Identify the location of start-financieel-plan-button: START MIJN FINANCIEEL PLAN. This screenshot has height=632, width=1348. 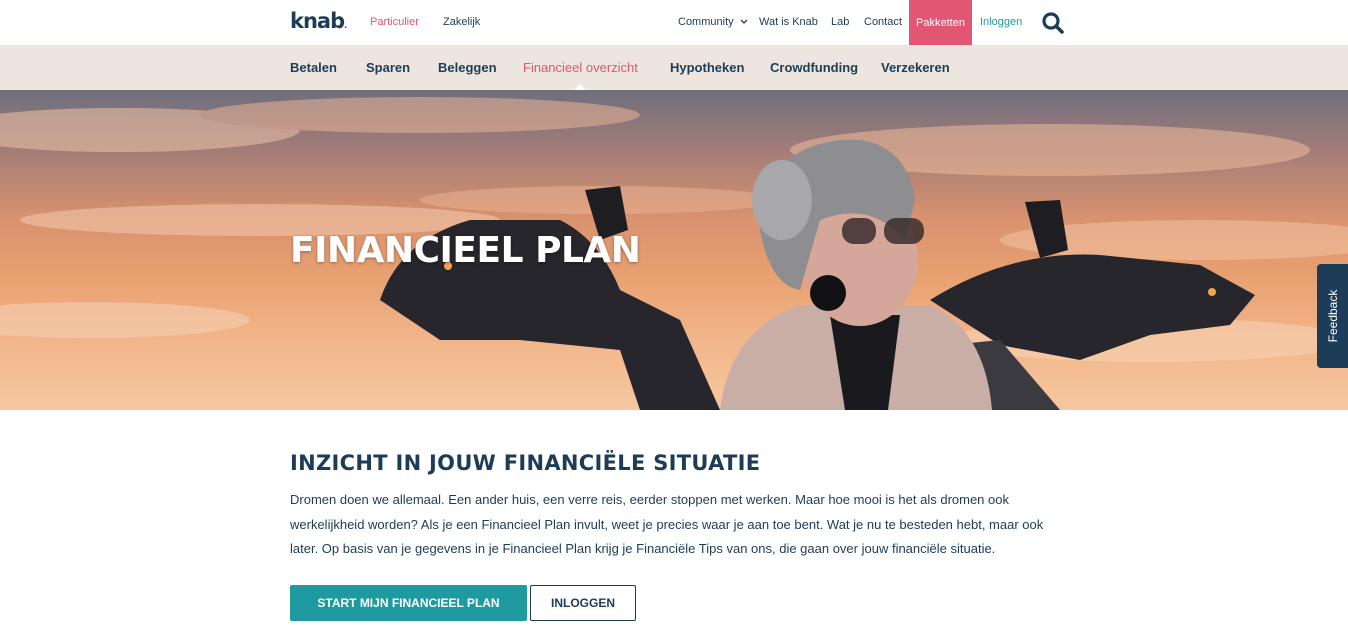
(408, 603).